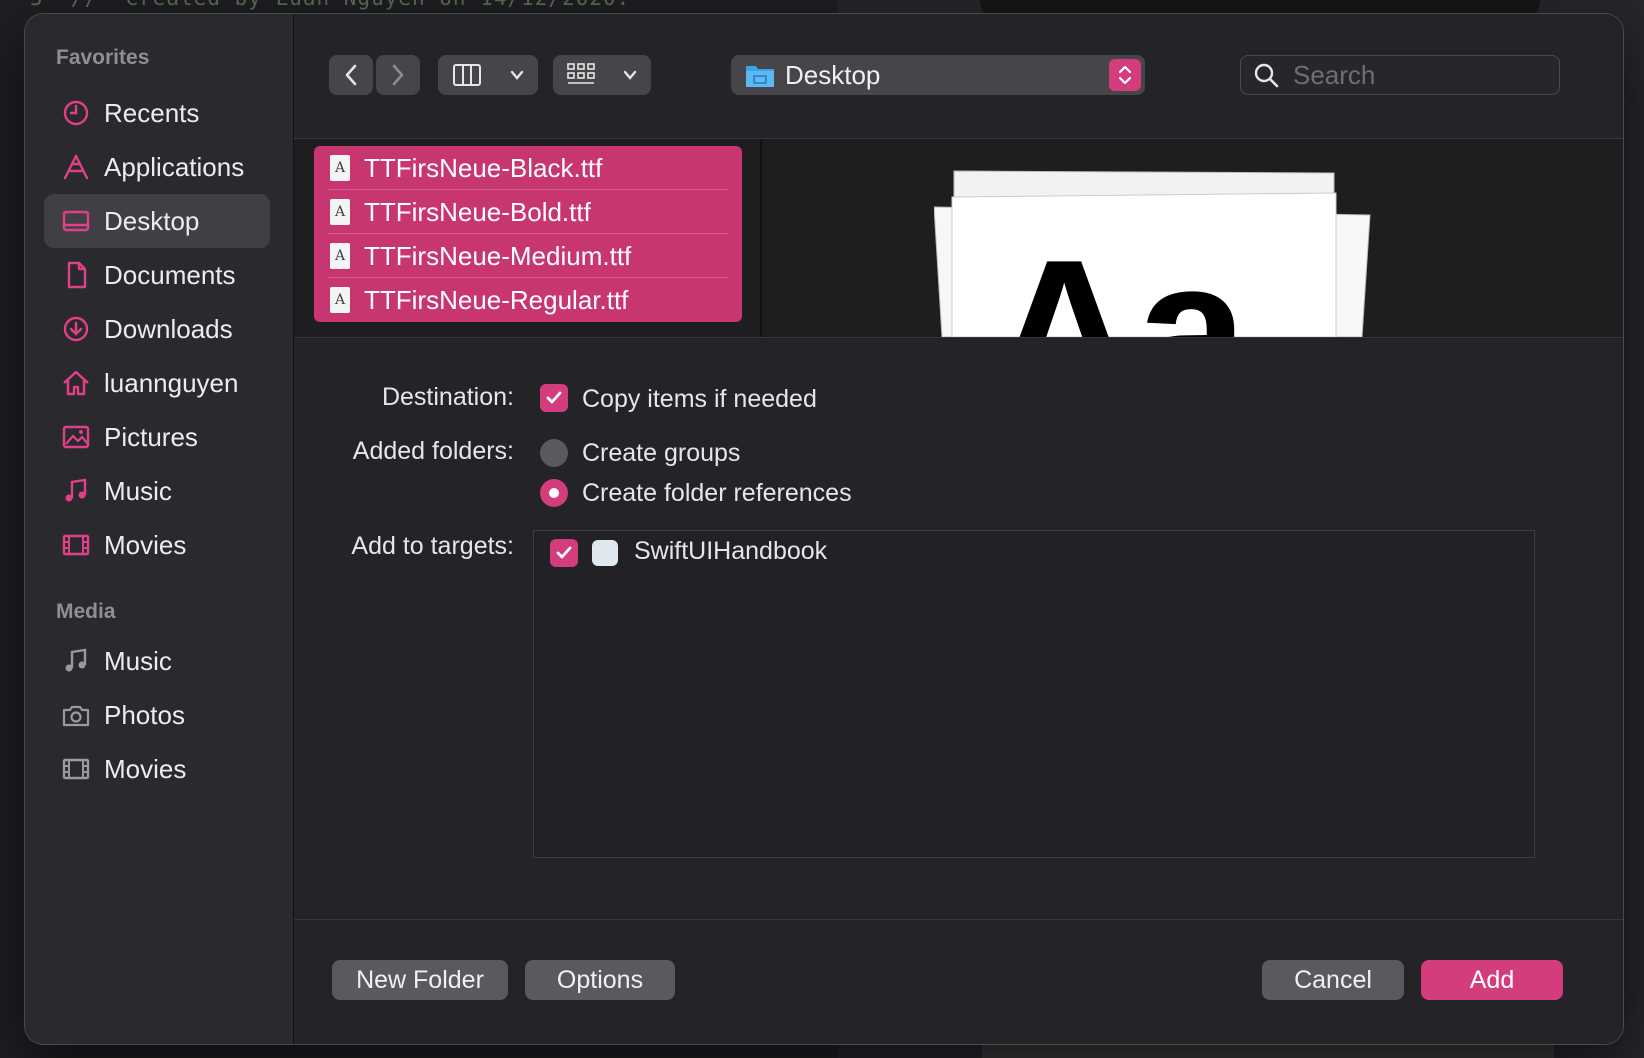 This screenshot has width=1644, height=1058. I want to click on sidebar-item-music: Music, so click(157, 491).